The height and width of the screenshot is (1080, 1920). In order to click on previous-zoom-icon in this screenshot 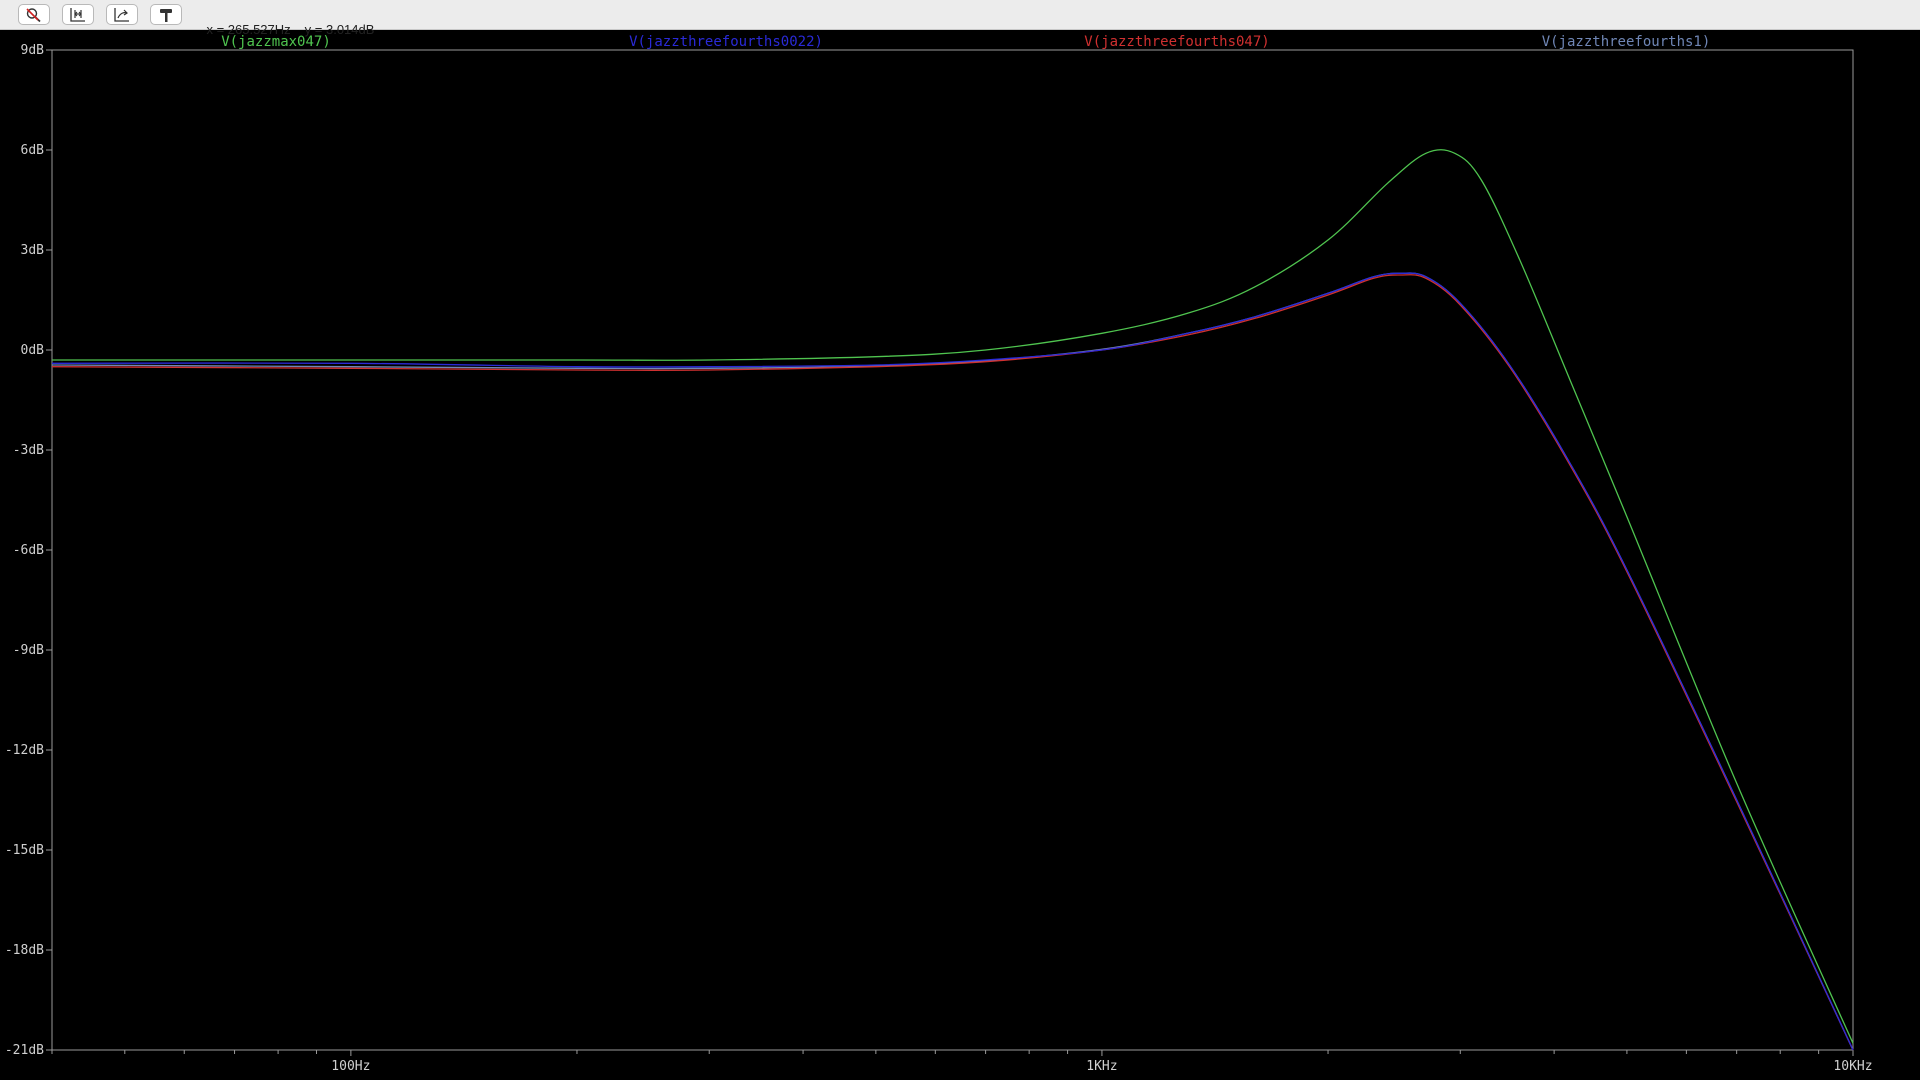, I will do `click(121, 14)`.